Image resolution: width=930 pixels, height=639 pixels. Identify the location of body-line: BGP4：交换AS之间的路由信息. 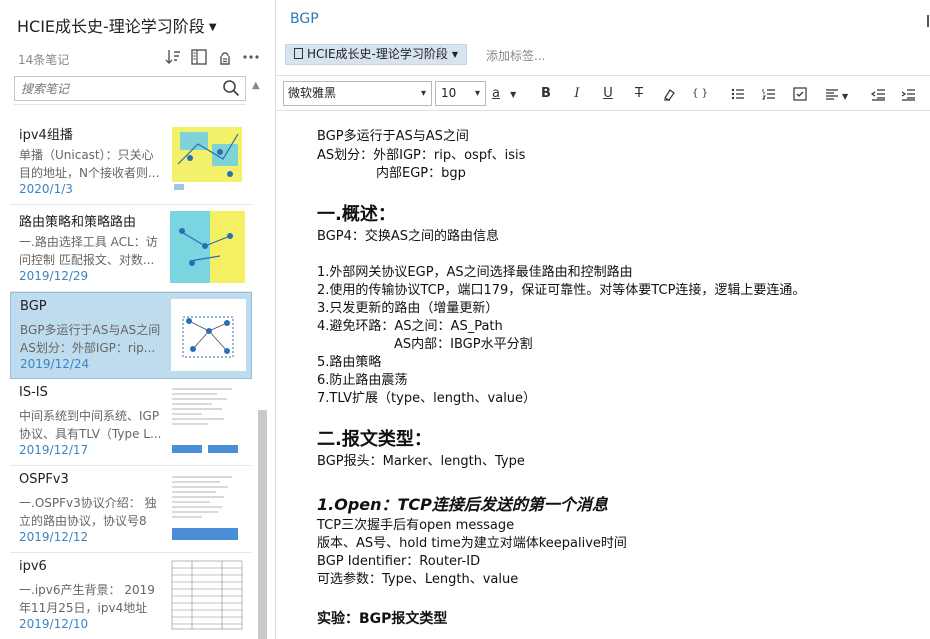
(408, 236).